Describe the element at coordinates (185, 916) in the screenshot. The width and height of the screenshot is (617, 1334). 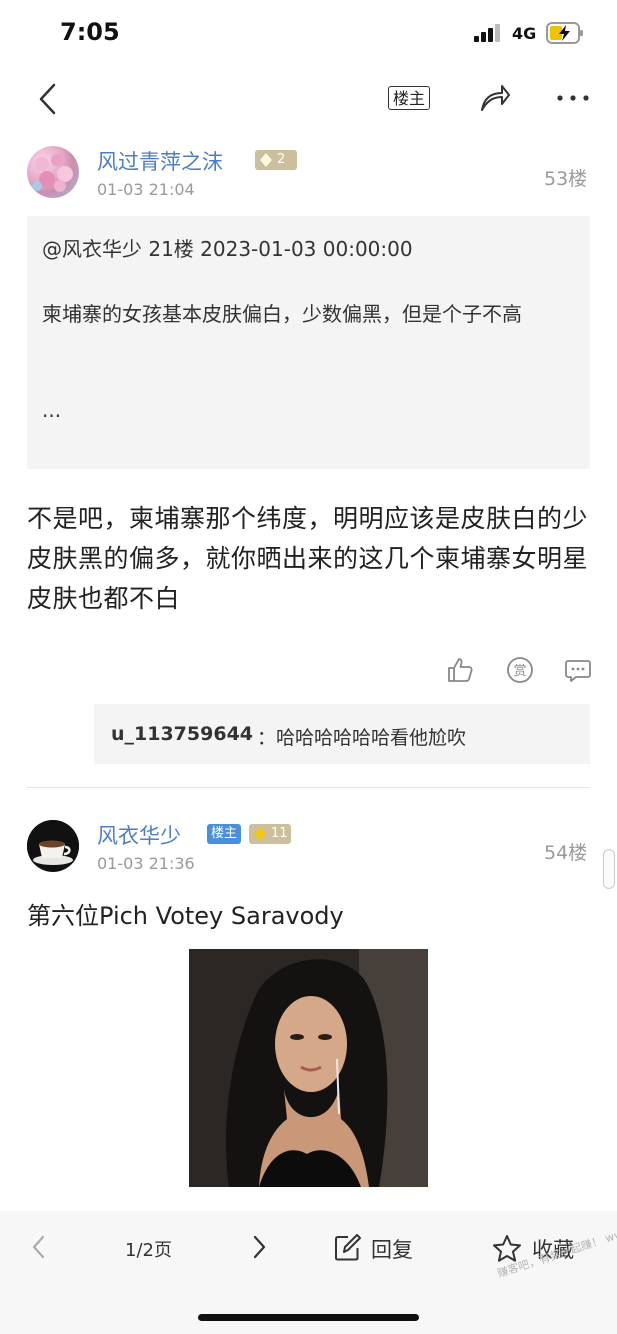
I see `post-body: 第六位Pich Votey Saravody` at that location.